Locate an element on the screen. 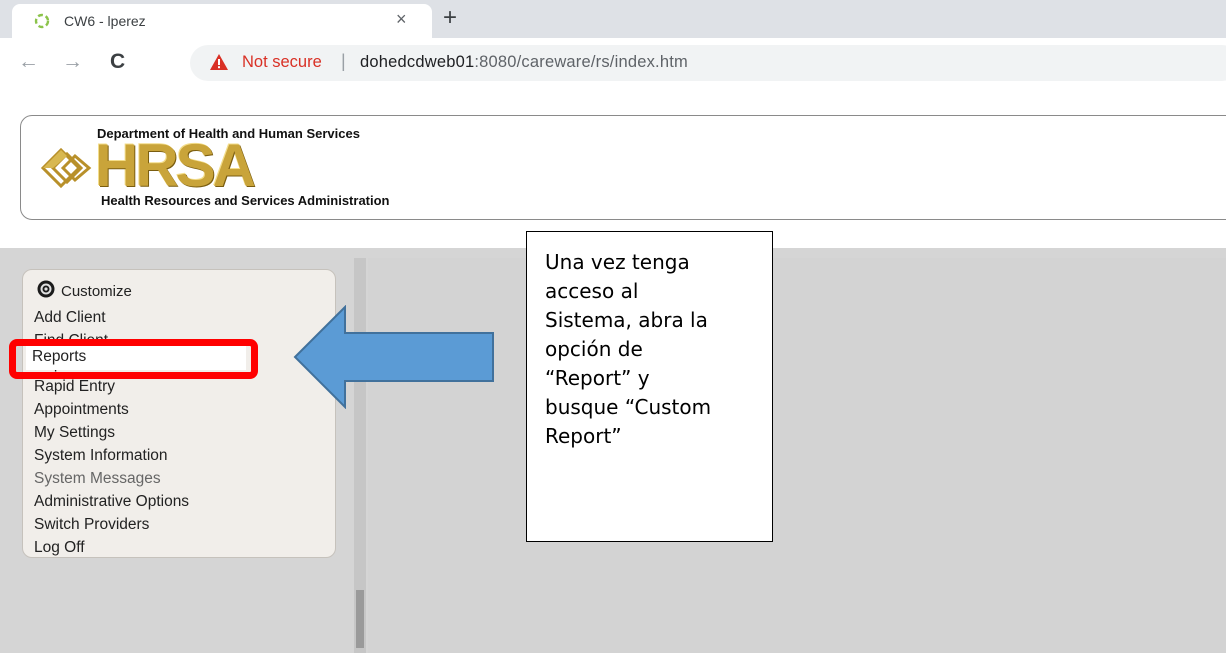 The width and height of the screenshot is (1226, 653). warning-icon is located at coordinates (219, 62).